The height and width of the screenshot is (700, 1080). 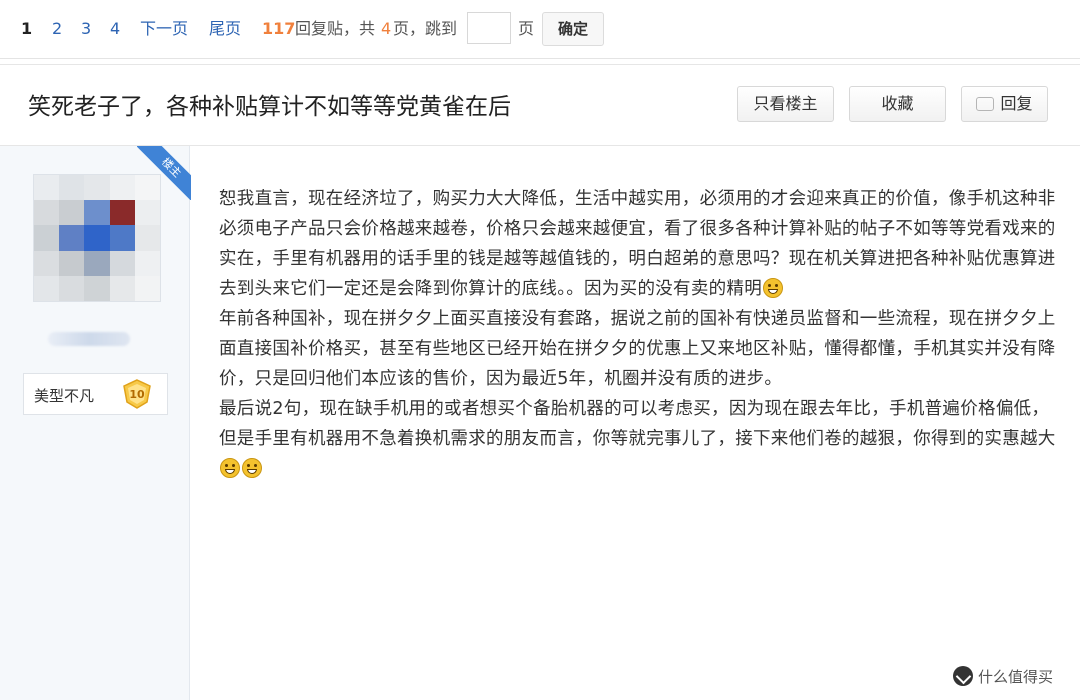 What do you see at coordinates (985, 103) in the screenshot?
I see `comment-icon` at bounding box center [985, 103].